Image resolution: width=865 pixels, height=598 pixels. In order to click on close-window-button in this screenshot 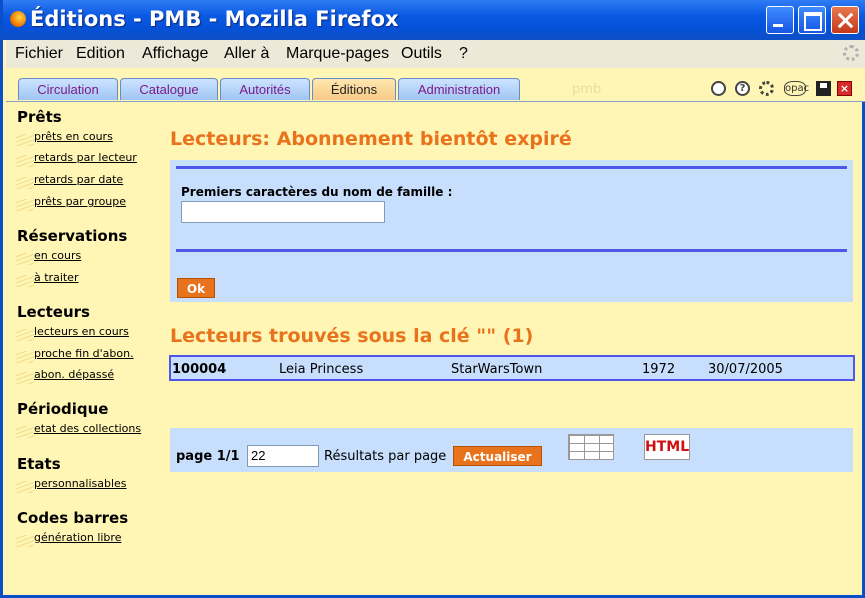, I will do `click(845, 20)`.